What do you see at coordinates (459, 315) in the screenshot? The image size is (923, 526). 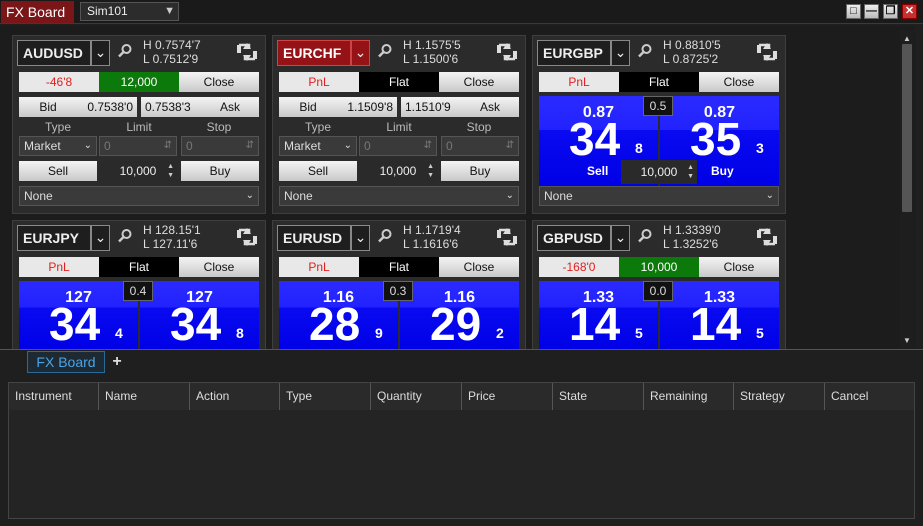 I see `buy-price-button: 1.16 29 2` at bounding box center [459, 315].